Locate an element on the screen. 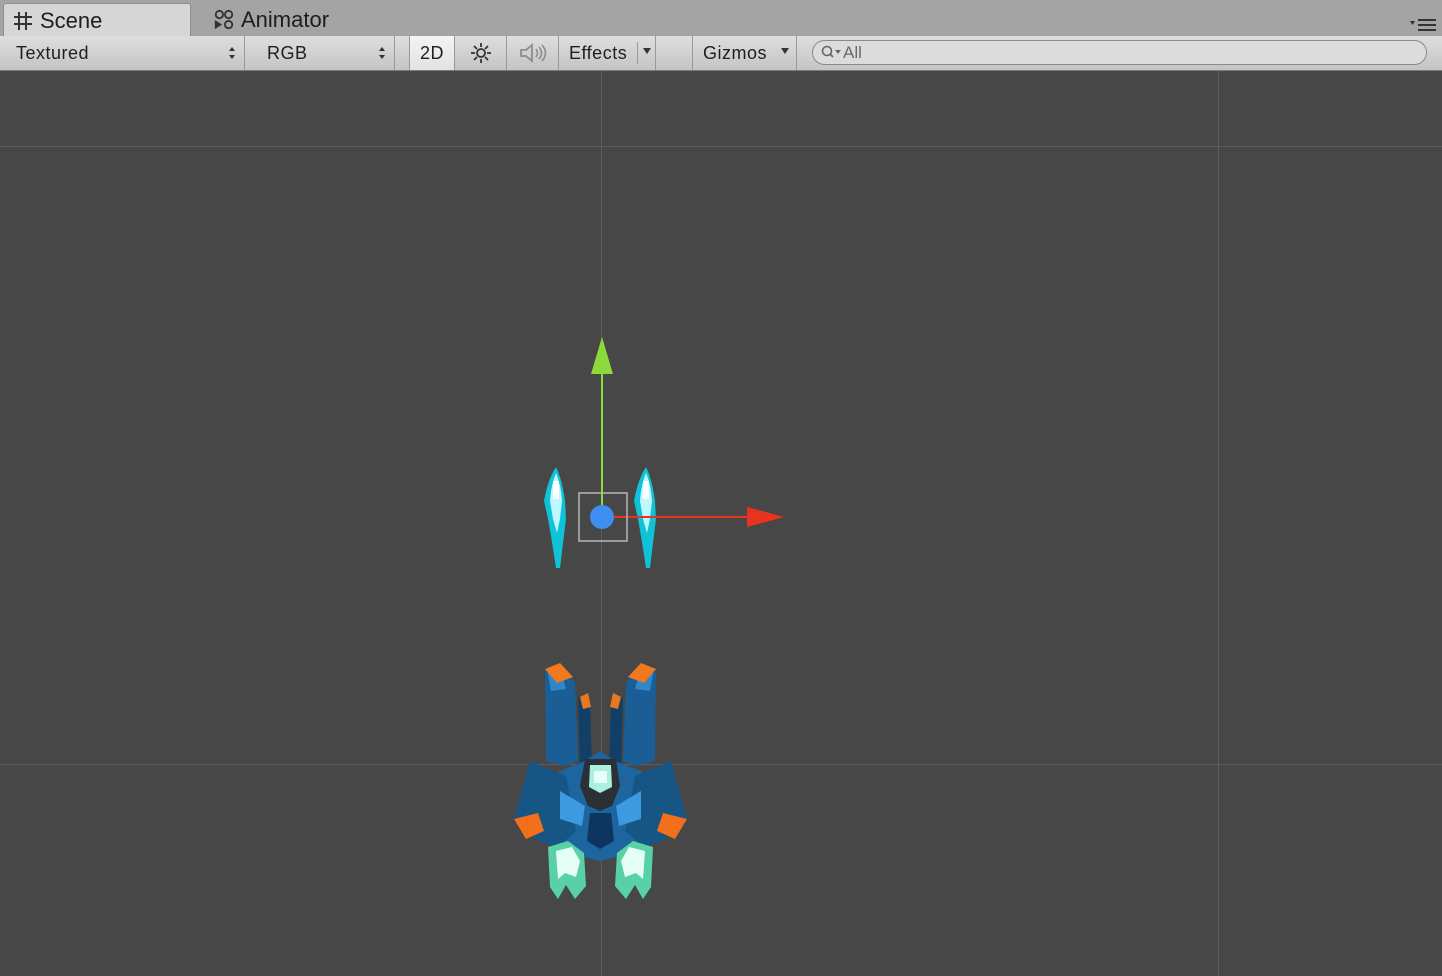 The image size is (1442, 976). y-axis-arrow is located at coordinates (602, 355).